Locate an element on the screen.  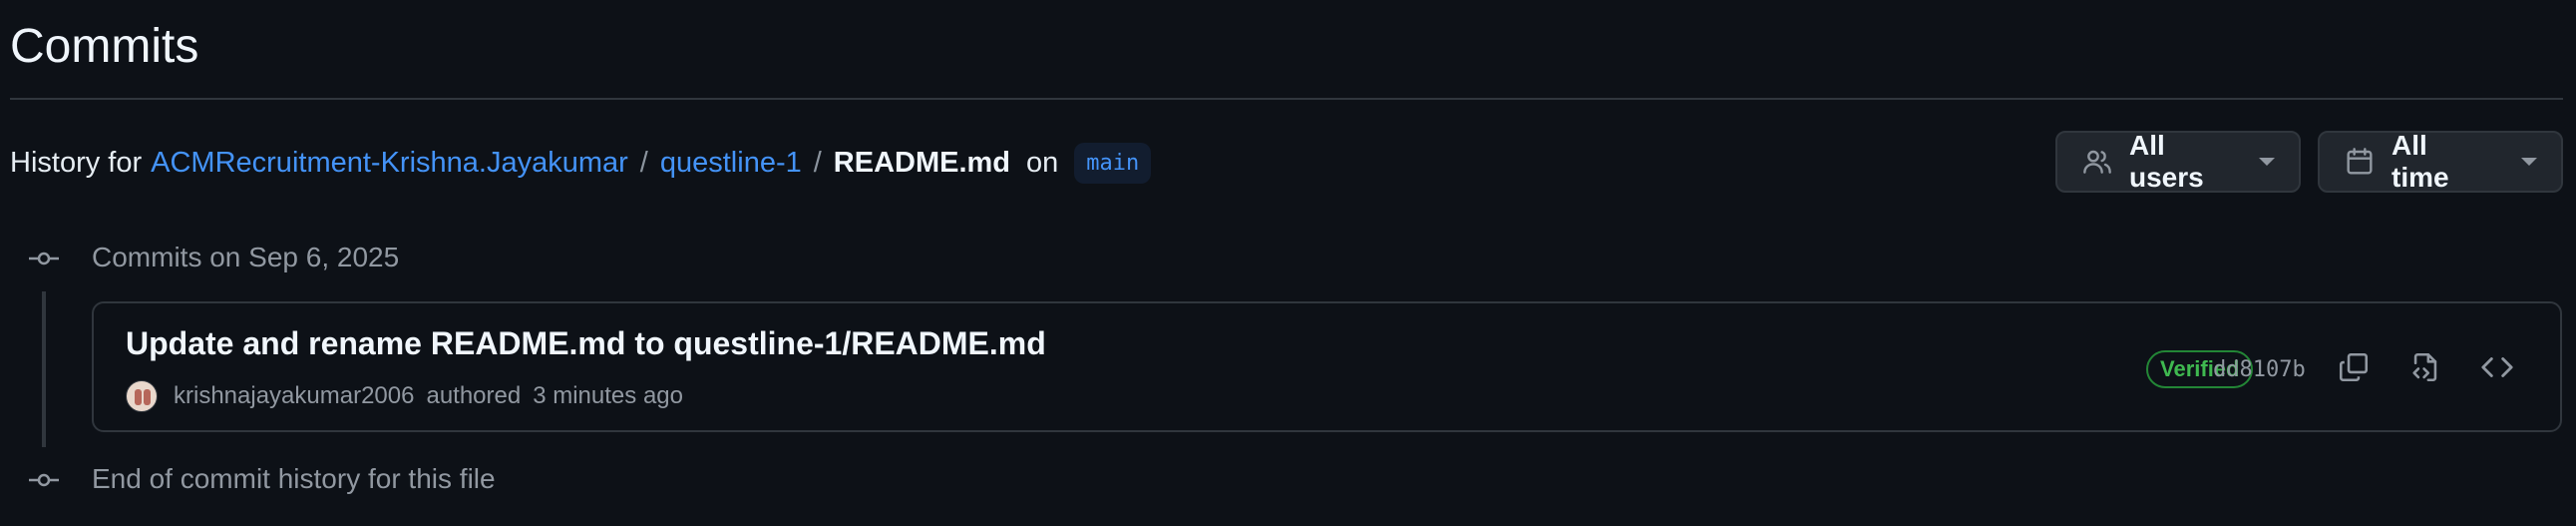
copy-icon is located at coordinates (2354, 367).